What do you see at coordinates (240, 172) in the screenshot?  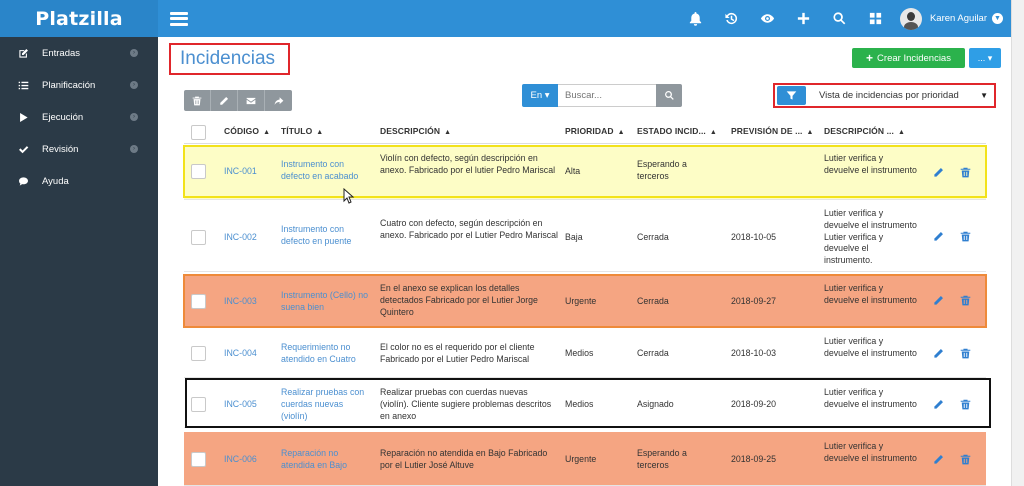 I see `incident-code: INC-001` at bounding box center [240, 172].